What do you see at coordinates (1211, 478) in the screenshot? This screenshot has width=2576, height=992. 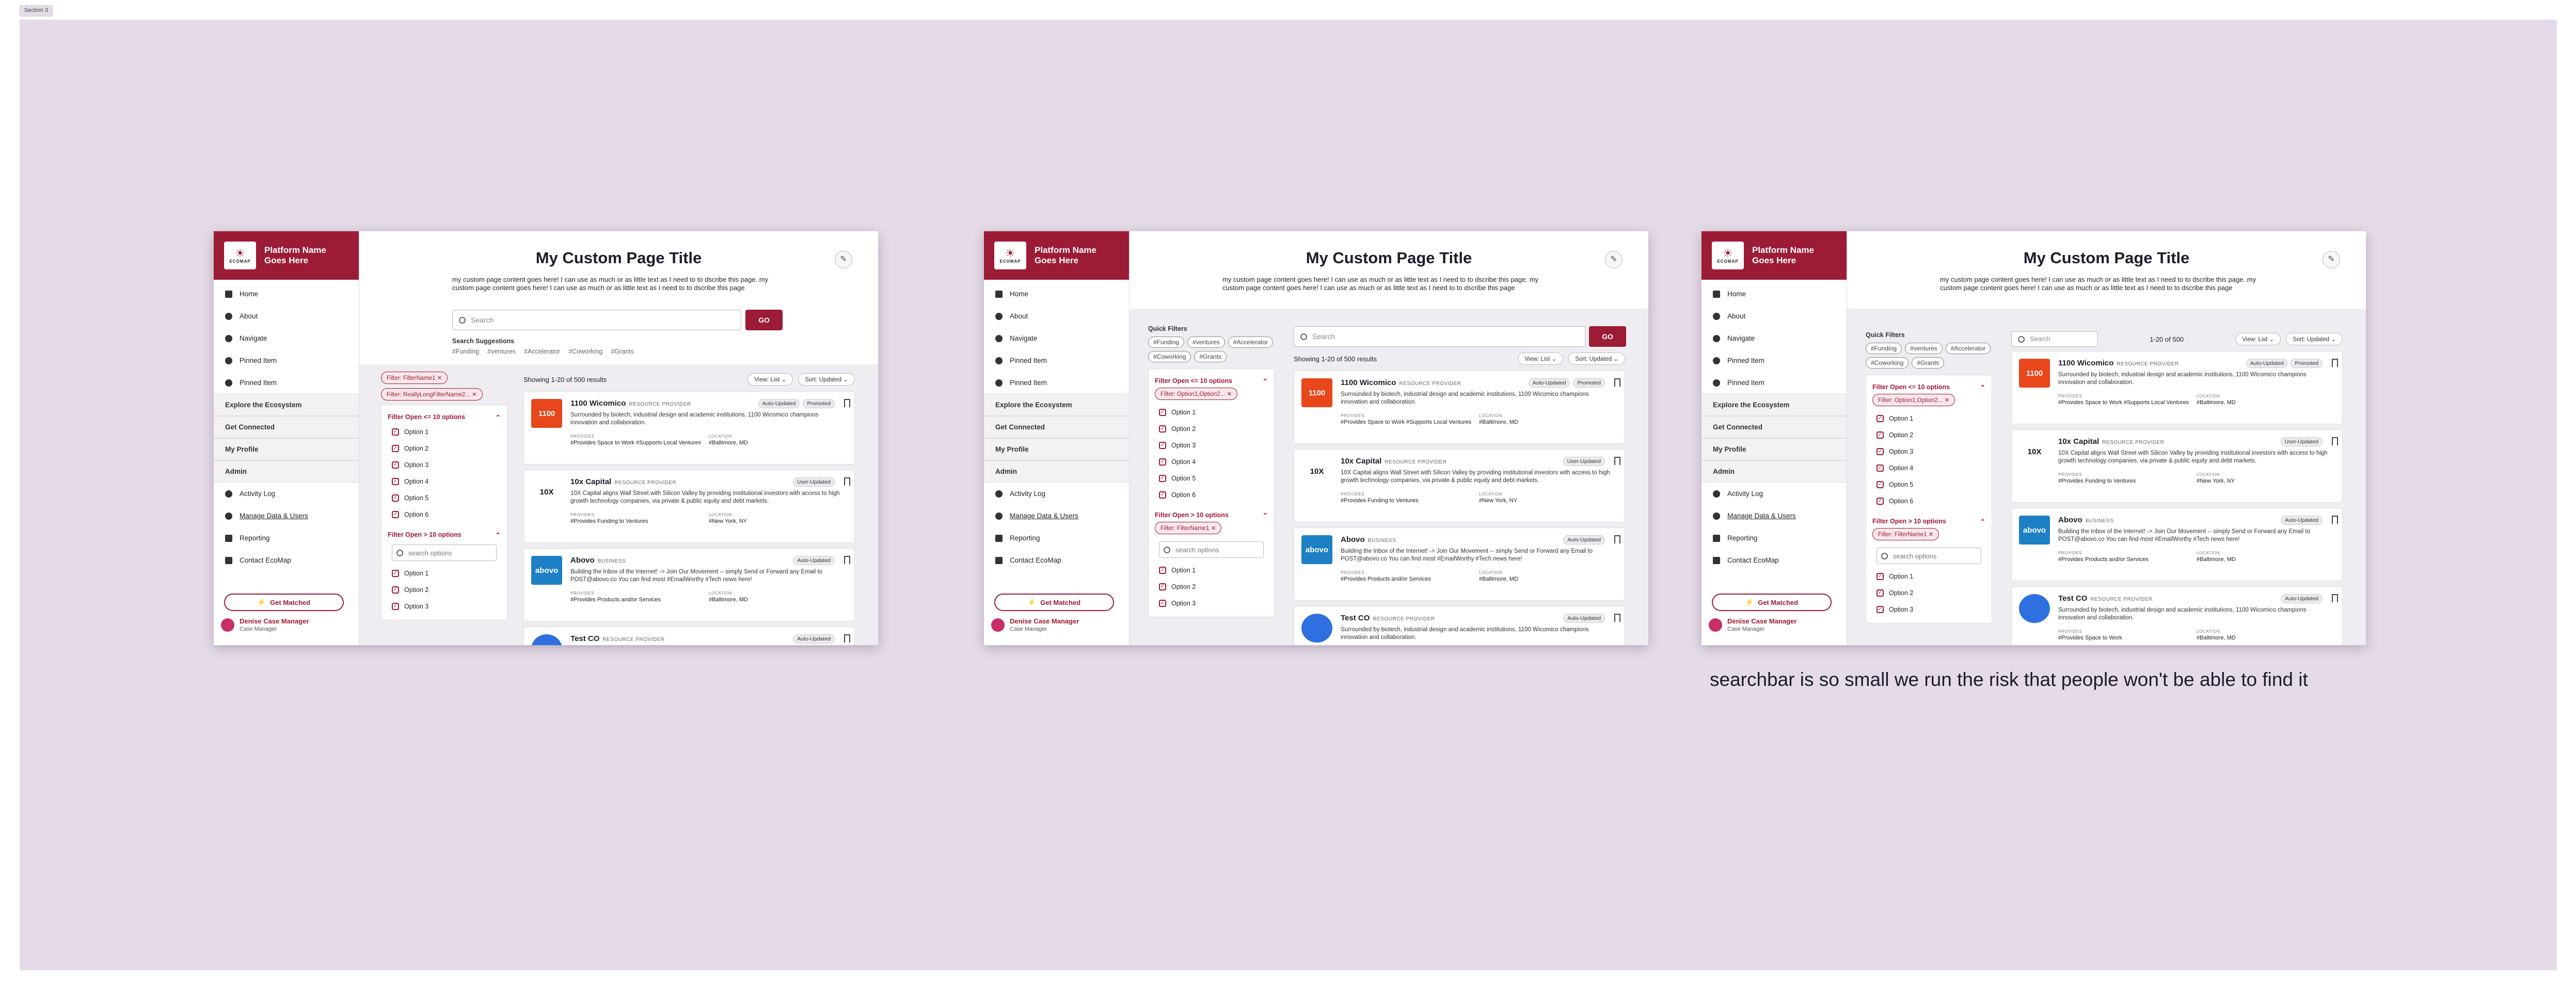 I see `filter-option: ✓ Option 5` at bounding box center [1211, 478].